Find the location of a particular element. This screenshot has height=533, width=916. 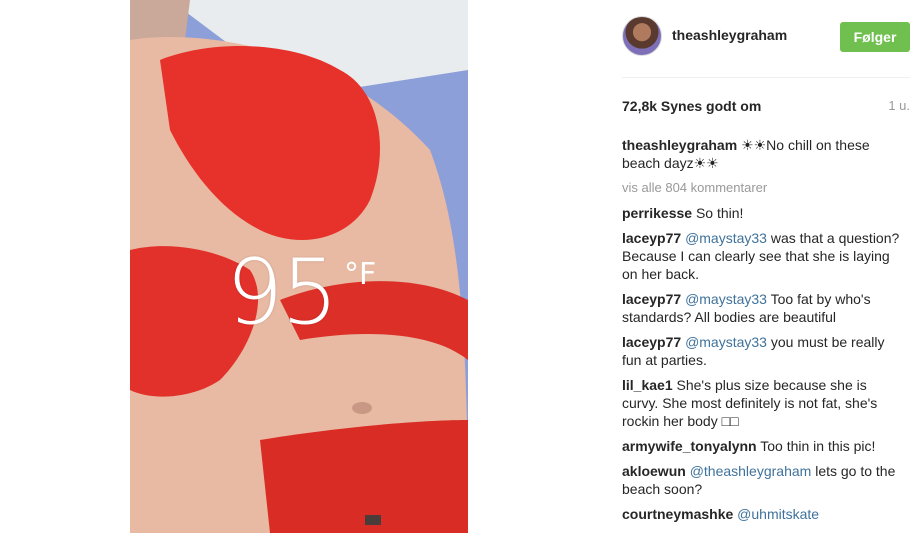

view-all-comments-link: vis alle 804 kommentarer is located at coordinates (762, 188).